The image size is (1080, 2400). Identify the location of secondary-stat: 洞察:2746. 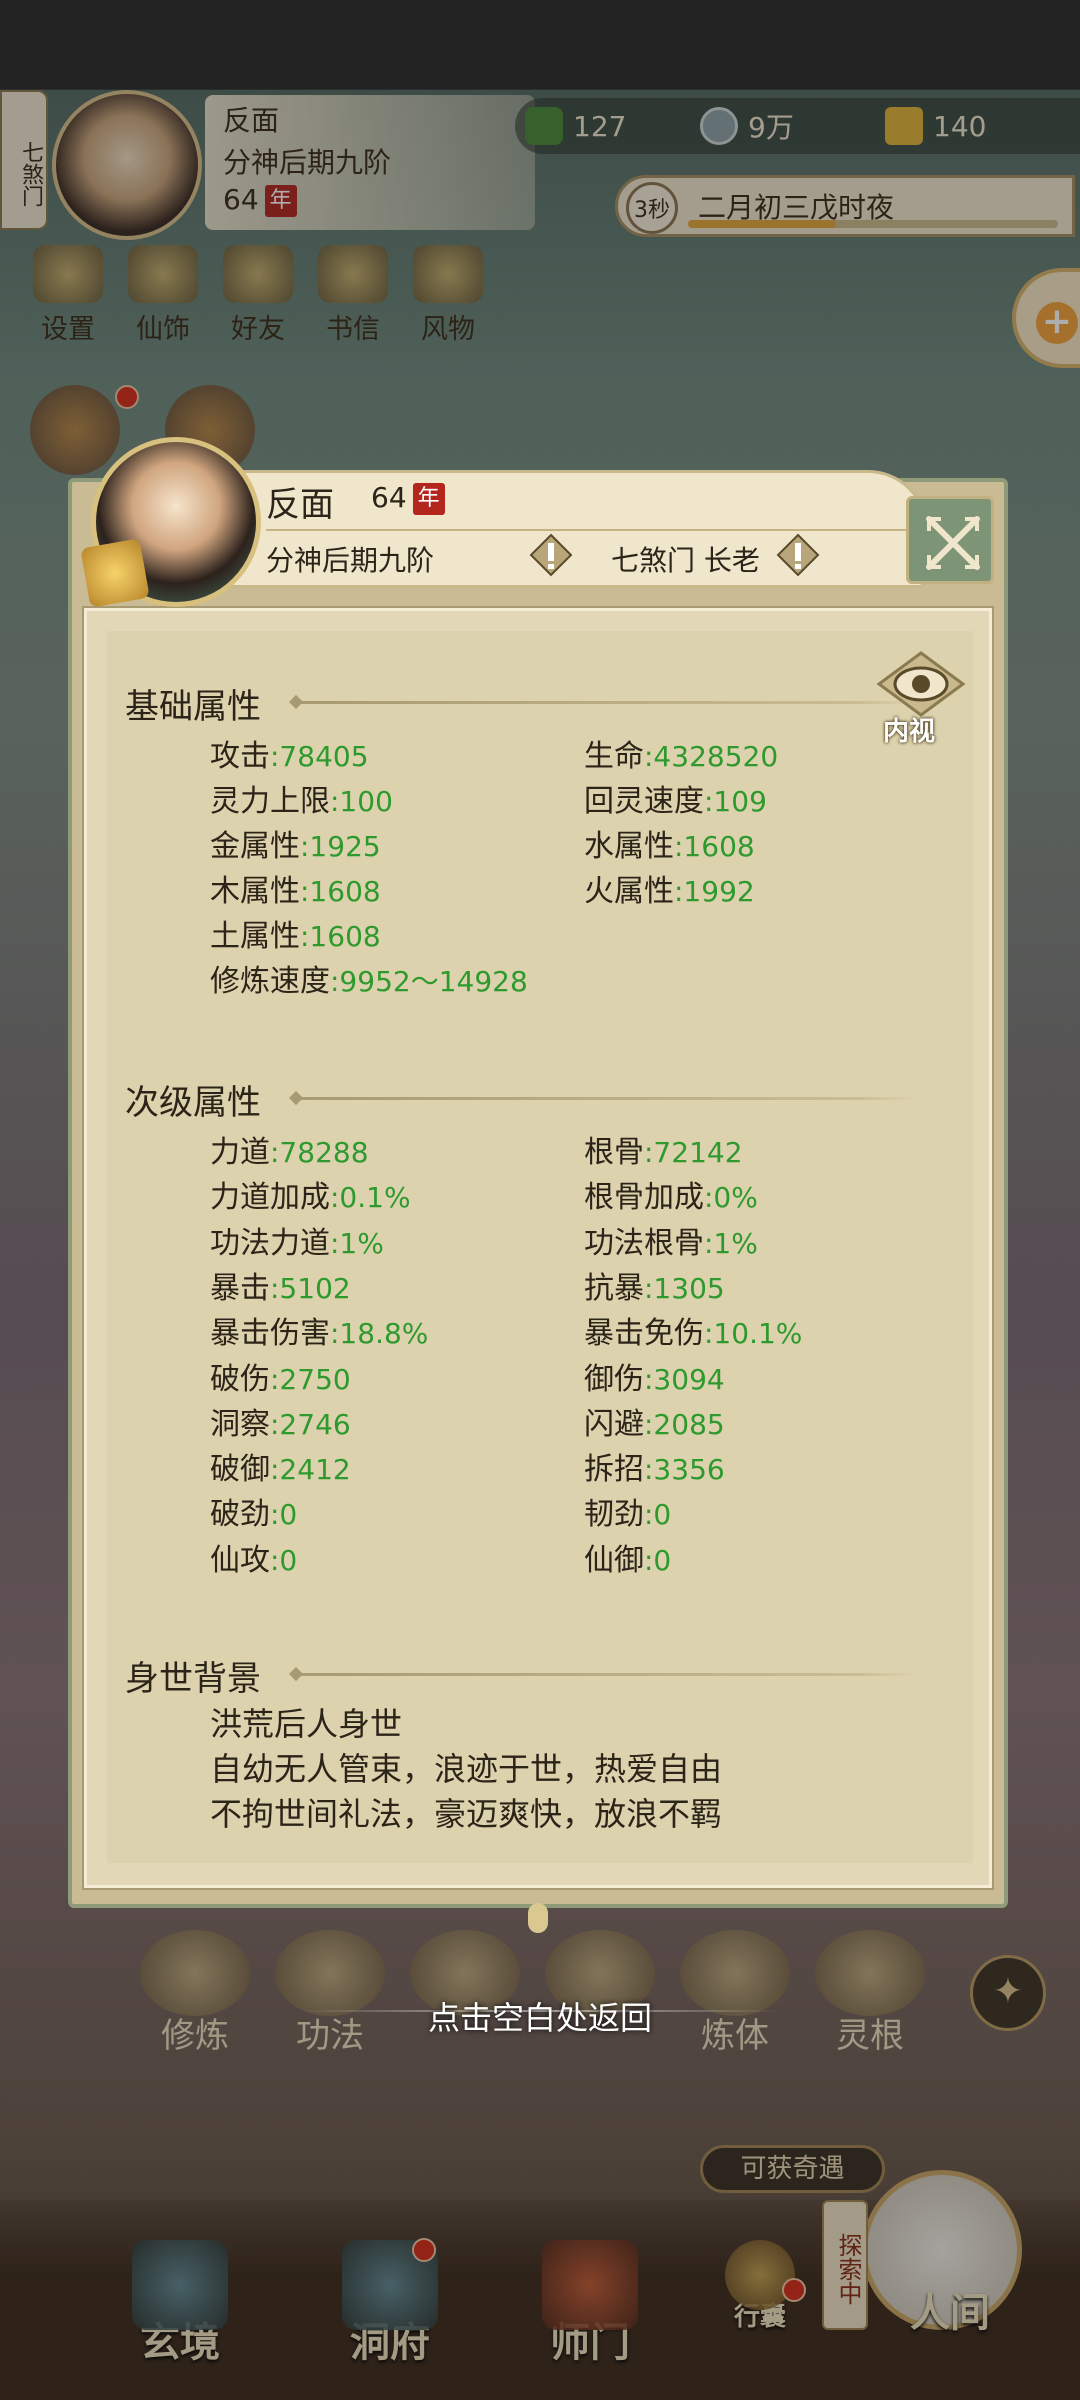
(280, 1421).